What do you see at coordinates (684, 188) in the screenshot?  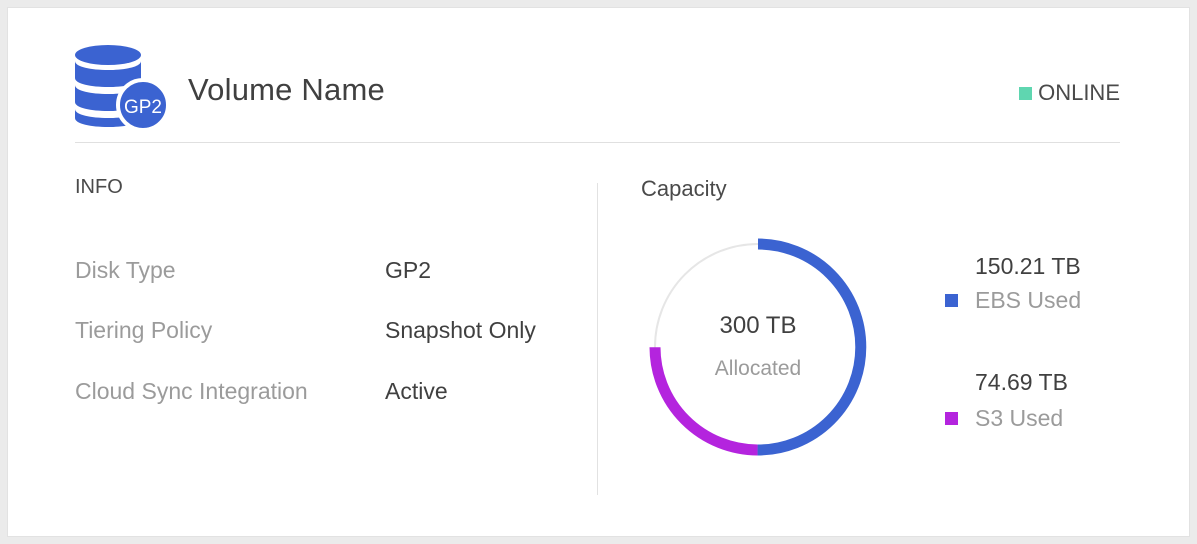 I see `capacity-title: Capacity` at bounding box center [684, 188].